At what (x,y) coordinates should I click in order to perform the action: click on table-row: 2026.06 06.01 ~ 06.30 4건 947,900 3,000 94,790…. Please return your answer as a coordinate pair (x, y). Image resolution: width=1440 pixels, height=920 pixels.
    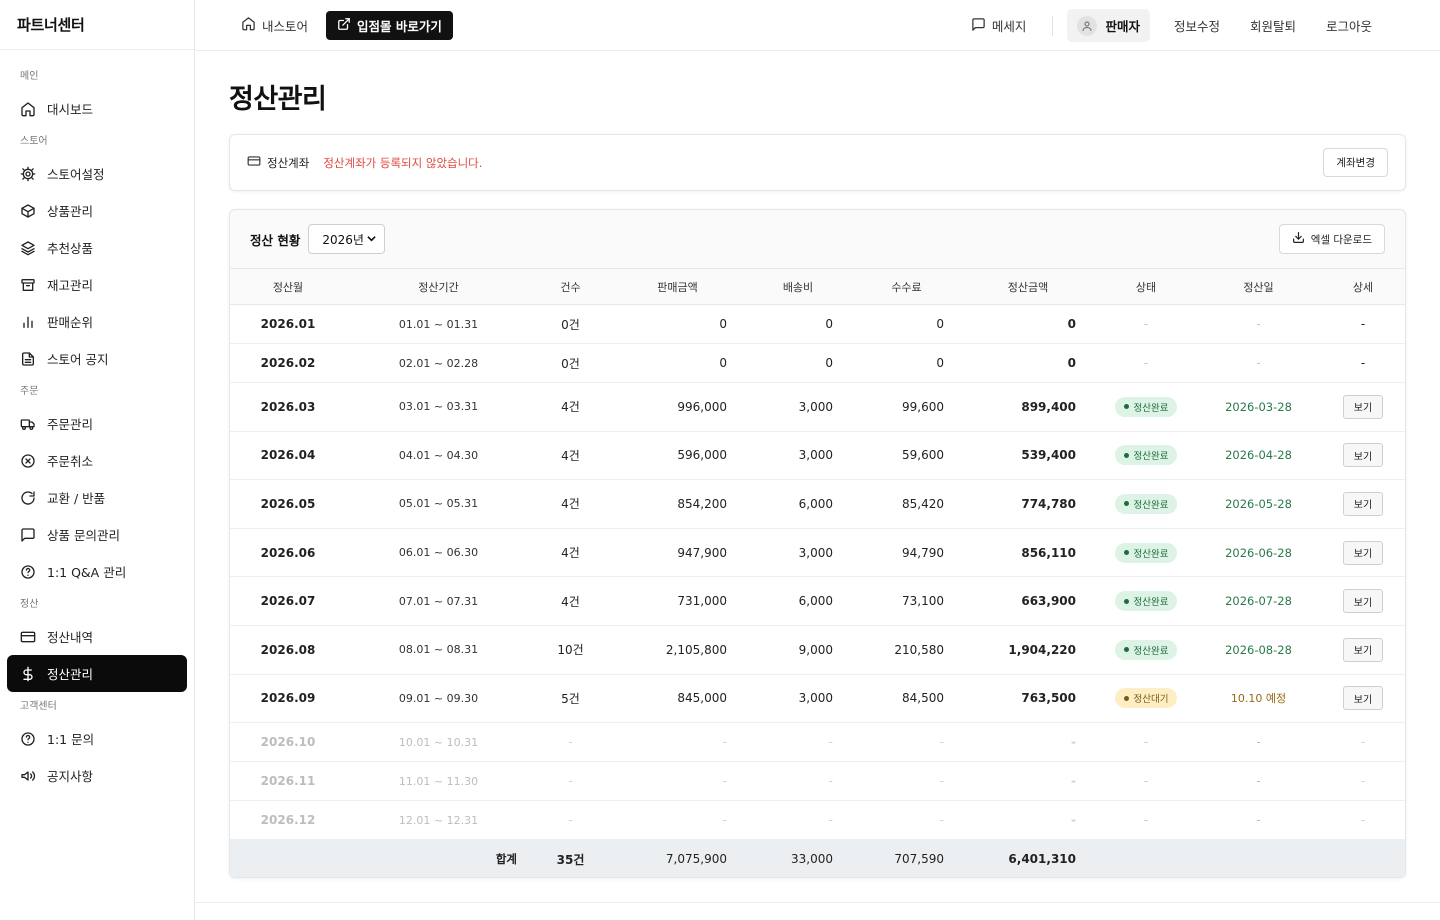
    Looking at the image, I should click on (817, 553).